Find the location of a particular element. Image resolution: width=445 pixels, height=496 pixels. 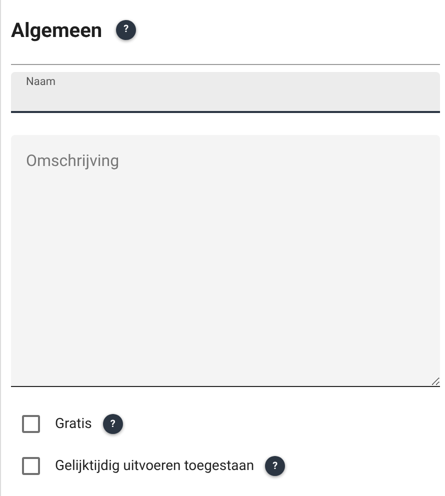

option-label: Gelijktijdig uitvoeren toegestaan is located at coordinates (154, 466).